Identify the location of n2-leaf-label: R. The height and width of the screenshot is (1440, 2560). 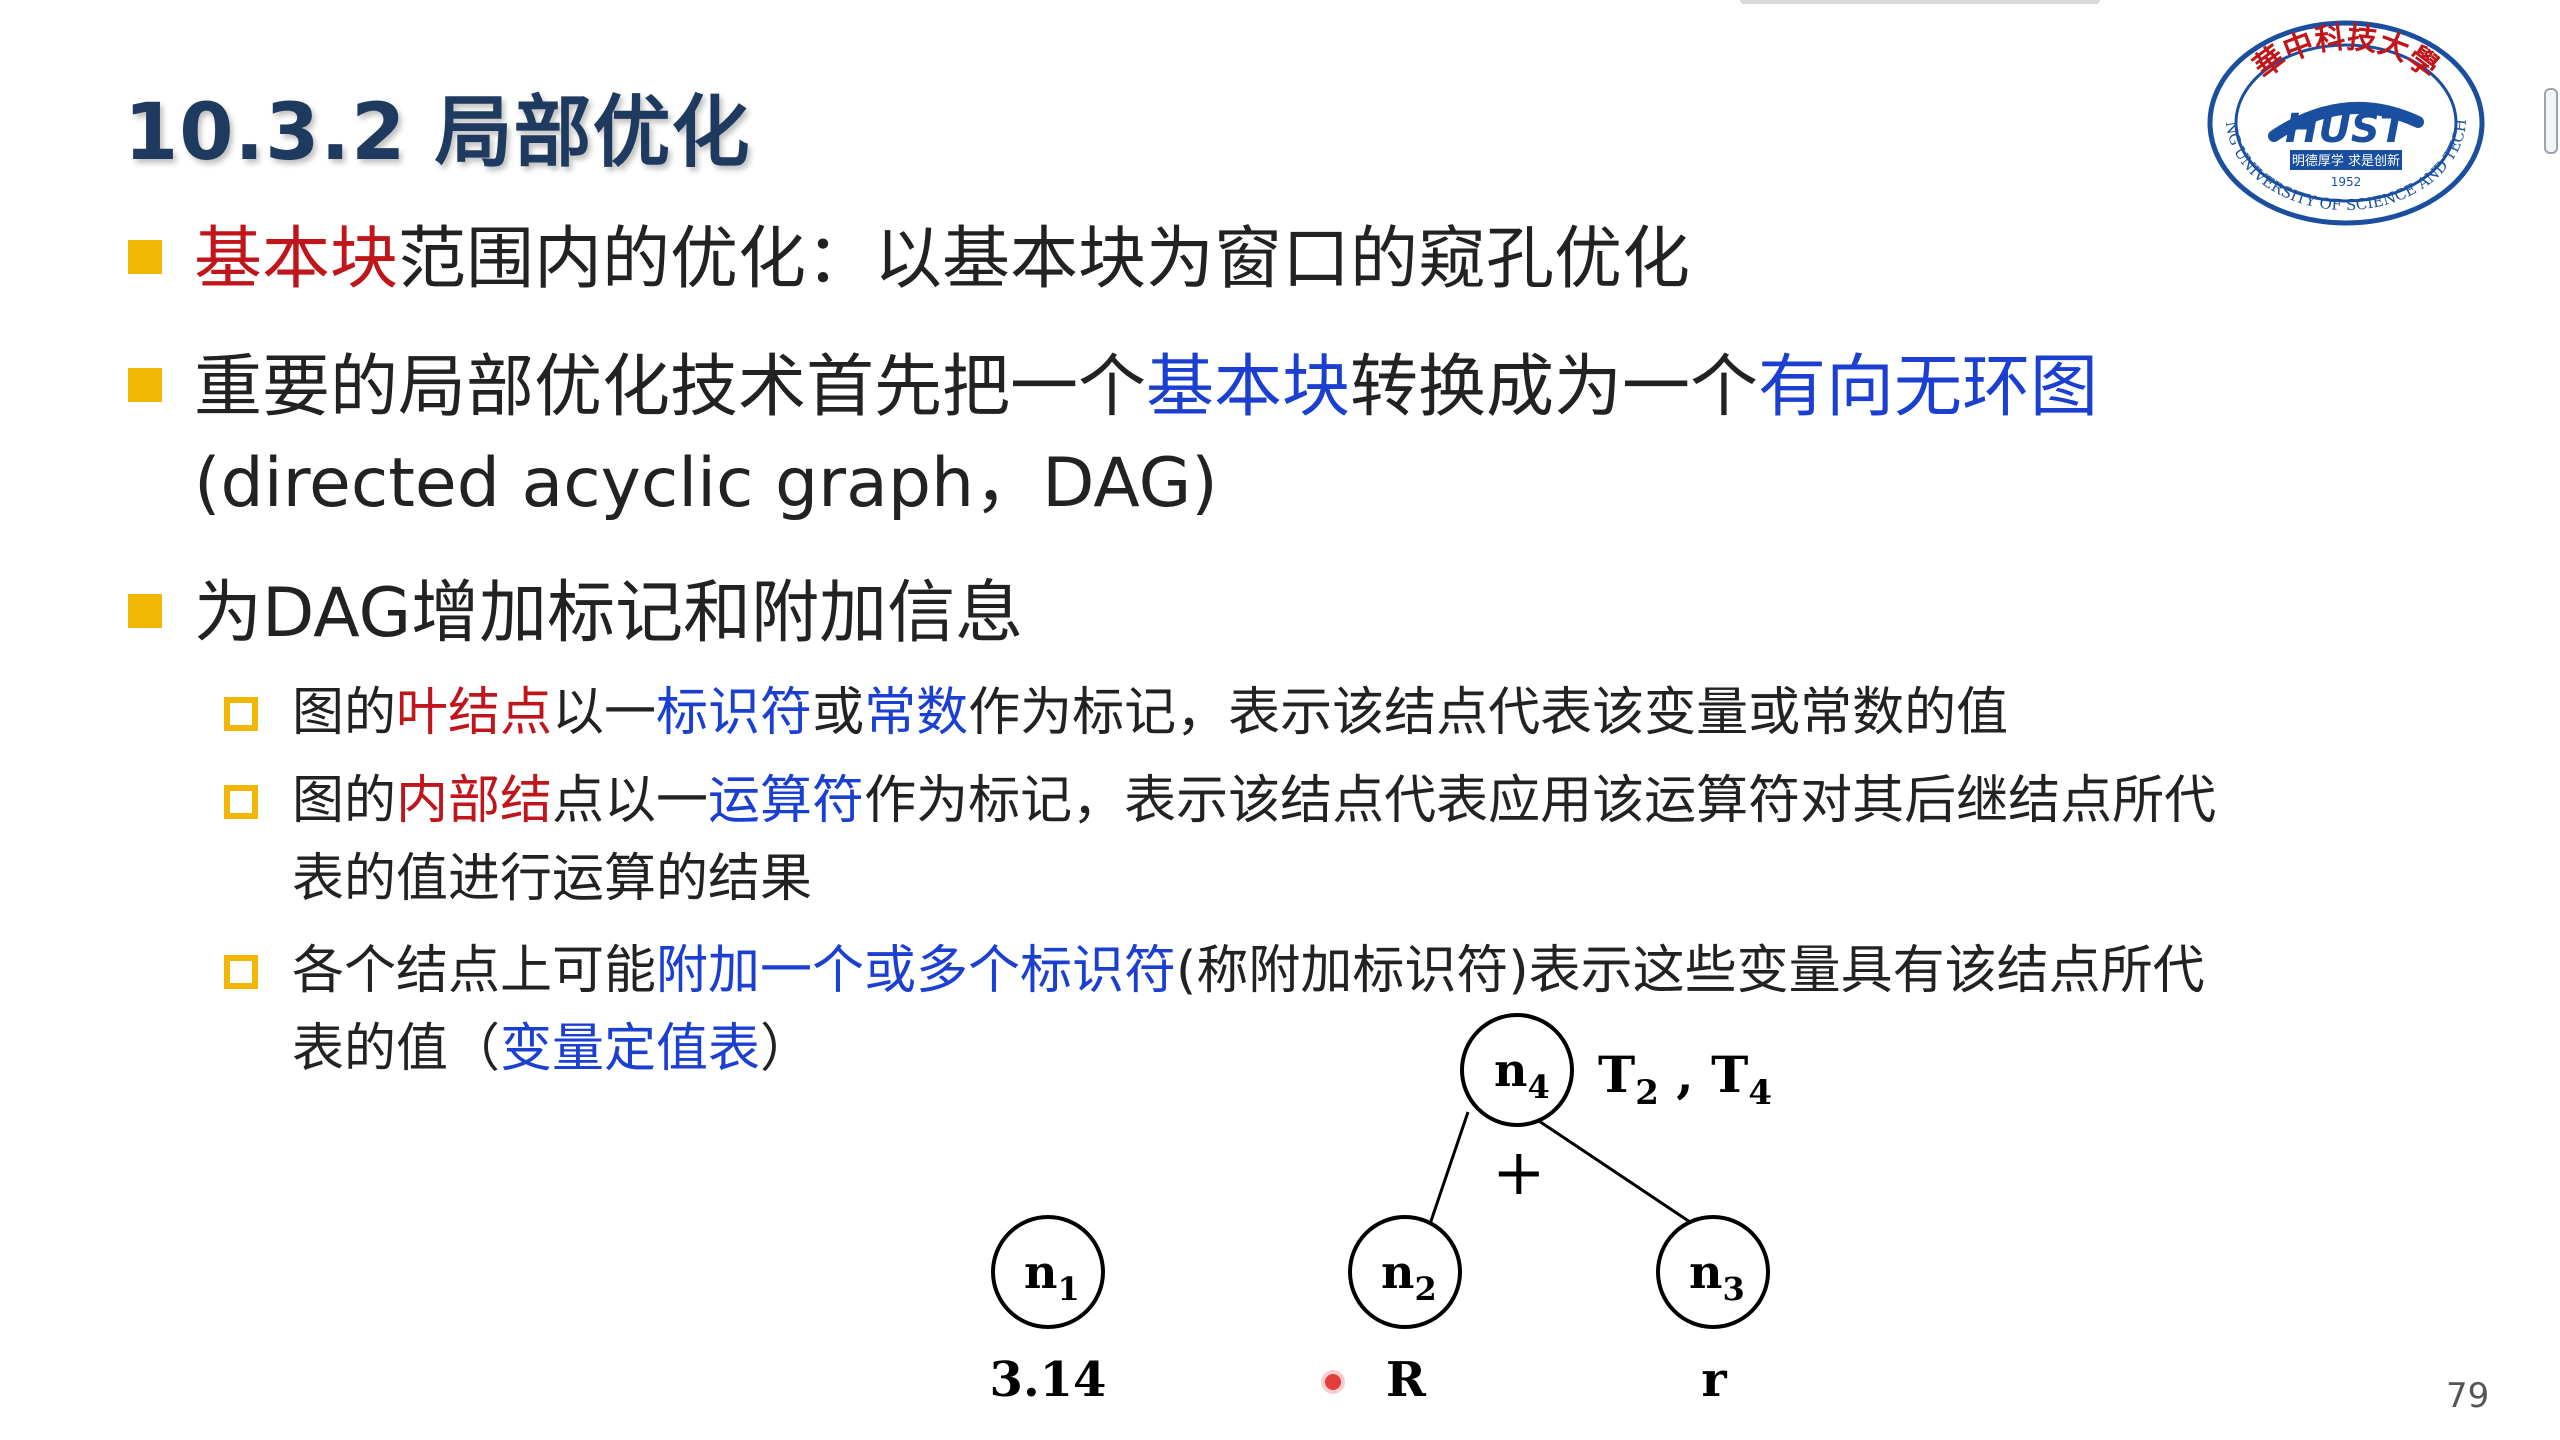
(1406, 1380).